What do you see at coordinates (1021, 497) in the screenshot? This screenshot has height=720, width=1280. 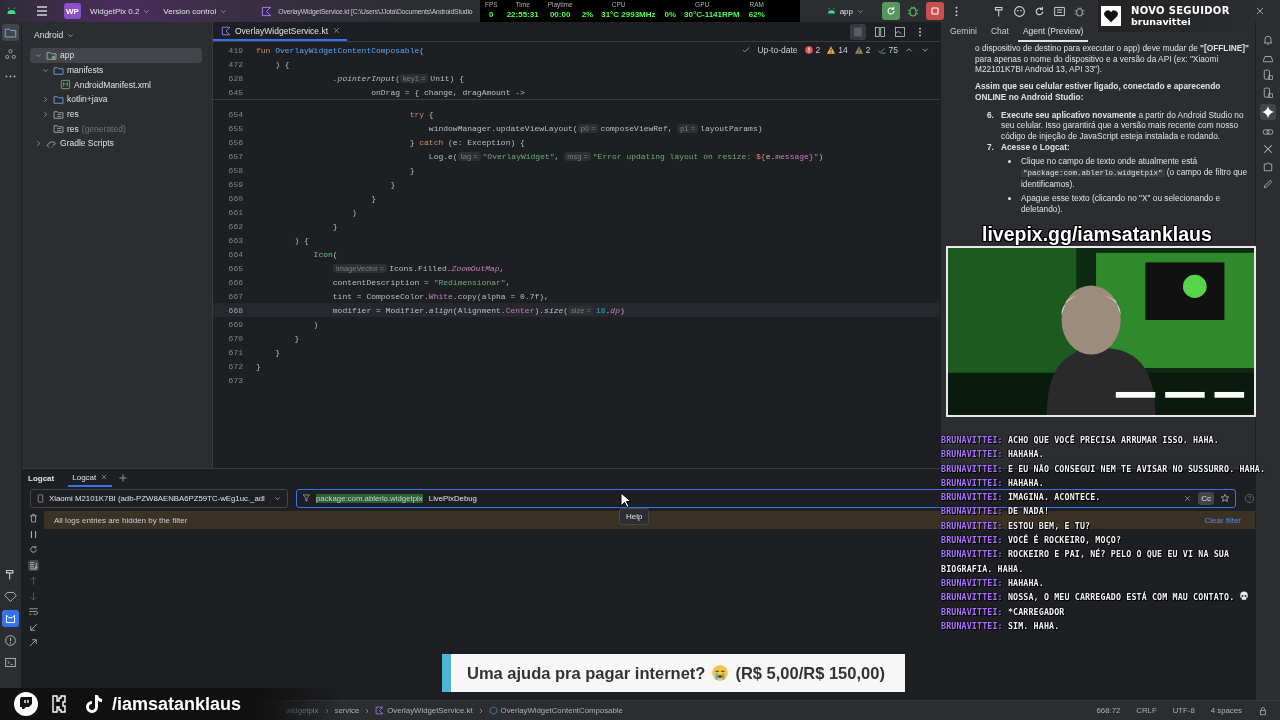 I see `chat-message: BRUNAVITTEI: IMAGINA. ACONTECE.` at bounding box center [1021, 497].